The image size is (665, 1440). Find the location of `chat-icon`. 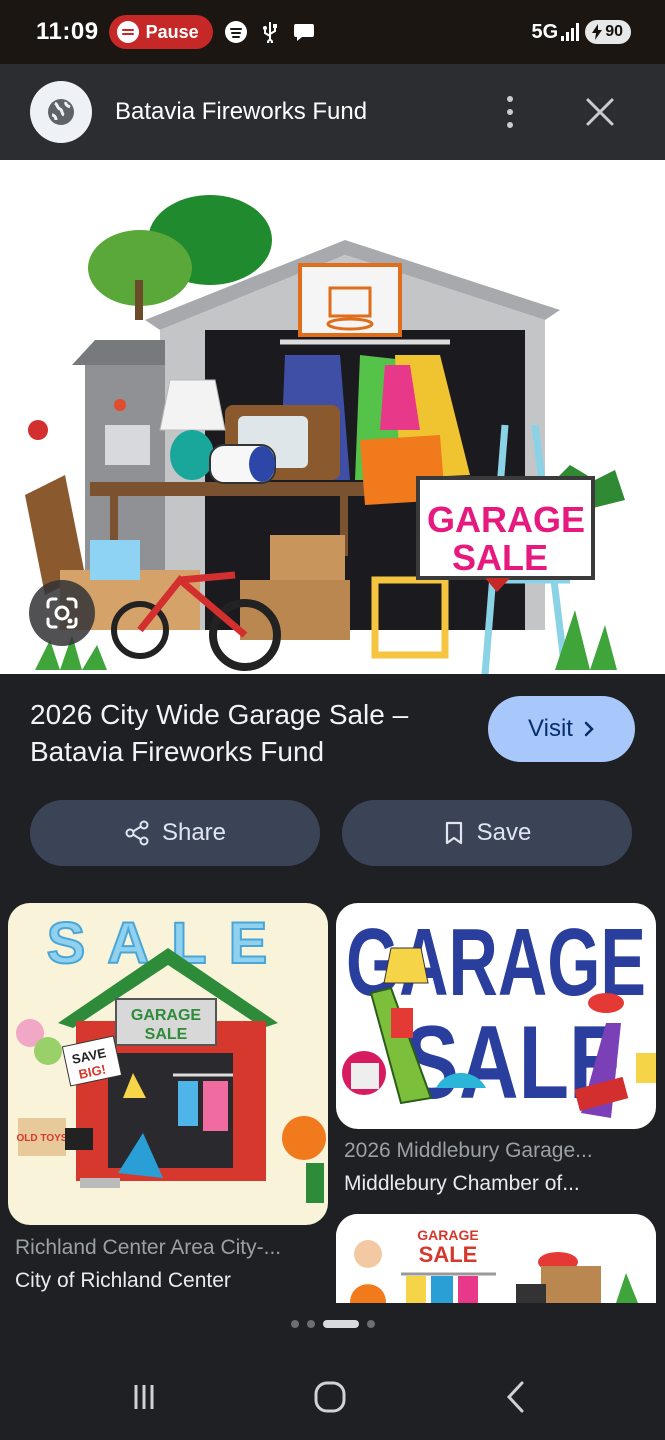

chat-icon is located at coordinates (304, 32).